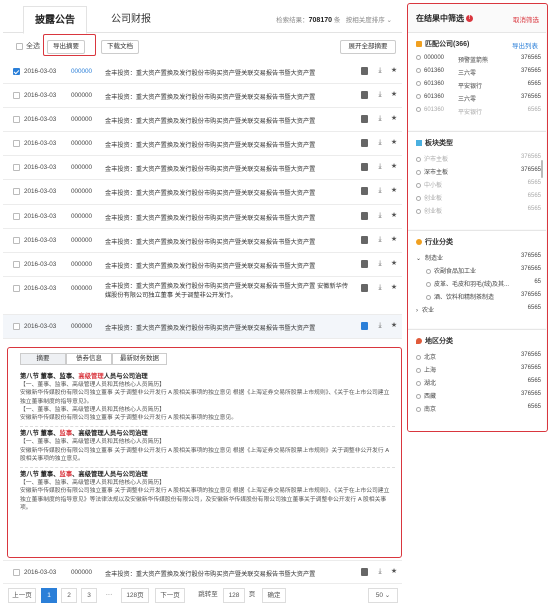 The width and height of the screenshot is (550, 611). What do you see at coordinates (478, 310) in the screenshot?
I see `filter-item: › 农业 6565` at bounding box center [478, 310].